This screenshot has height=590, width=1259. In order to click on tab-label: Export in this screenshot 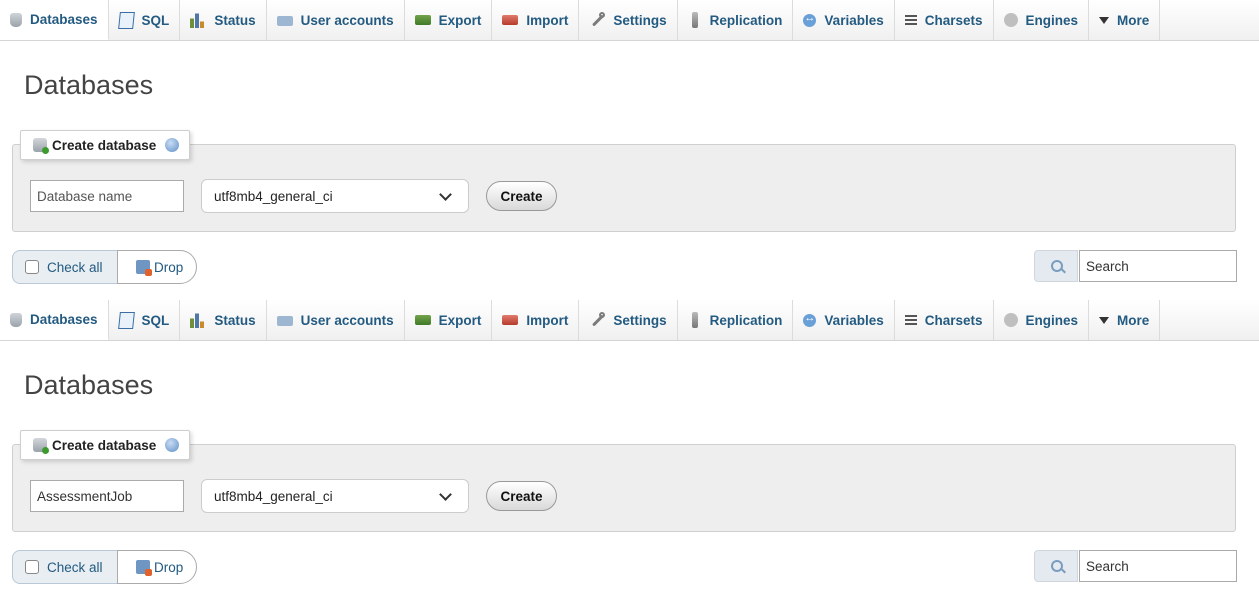, I will do `click(460, 320)`.